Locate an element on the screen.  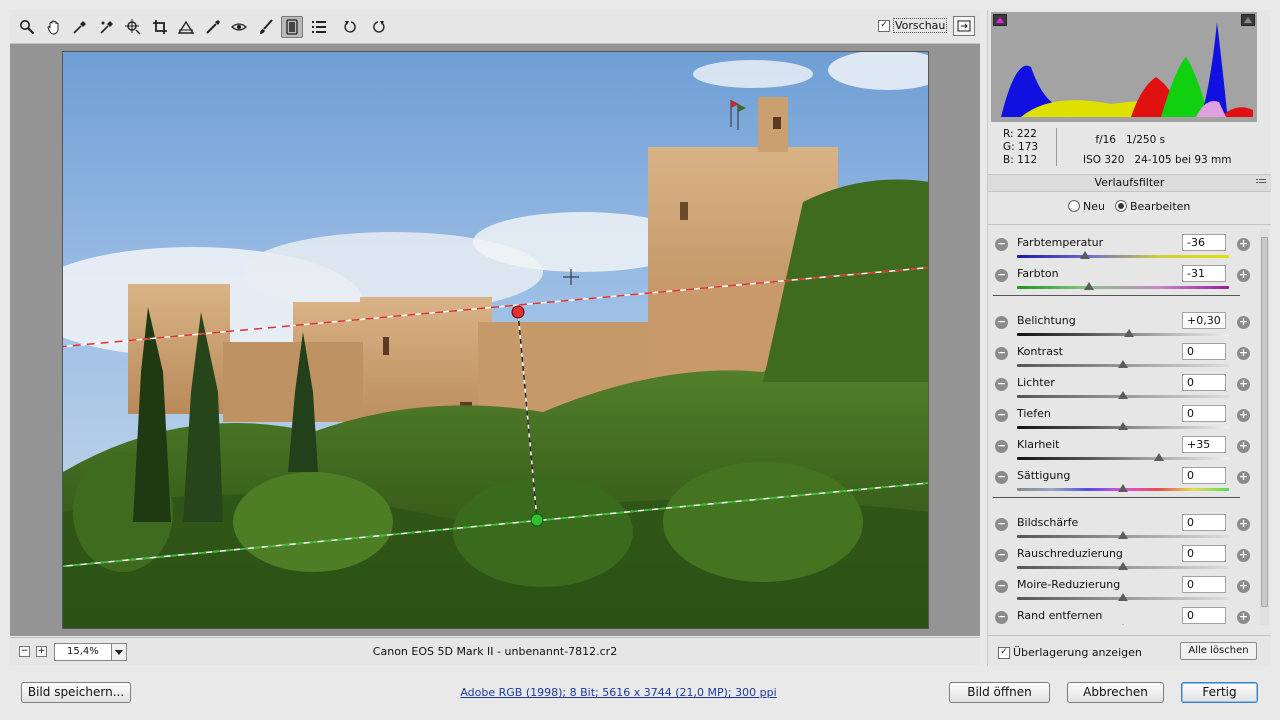
crop-icon is located at coordinates (159, 26).